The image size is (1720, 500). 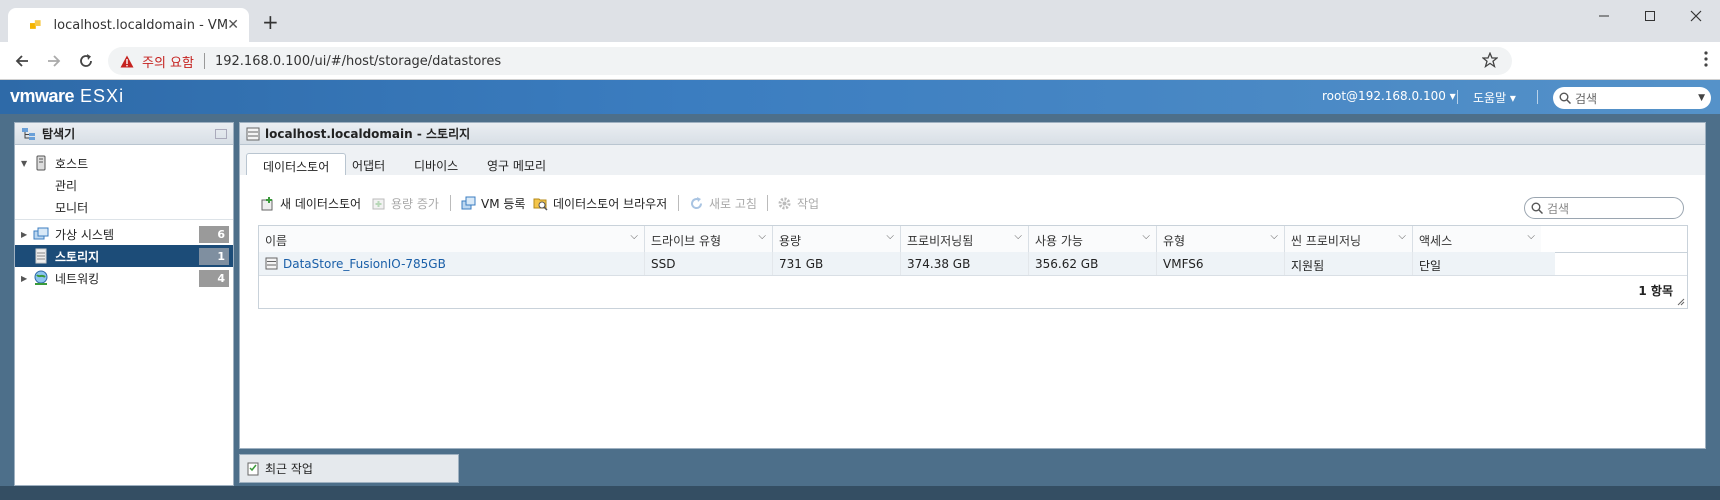 I want to click on resize-grip-icon, so click(x=1681, y=302).